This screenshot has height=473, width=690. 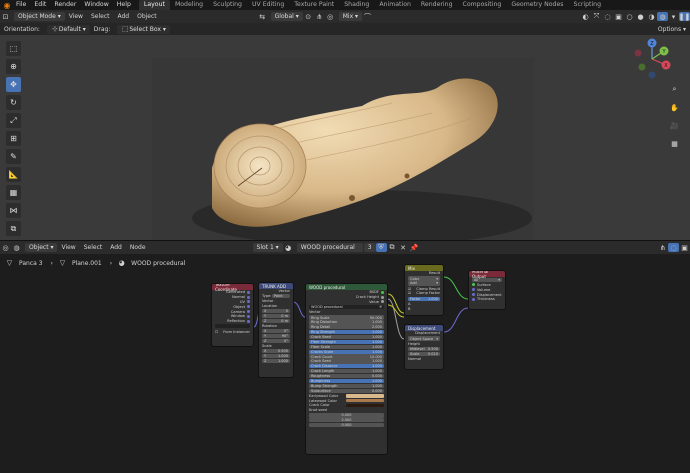 What do you see at coordinates (7, 5) in the screenshot?
I see `blender-logo-icon: ◉` at bounding box center [7, 5].